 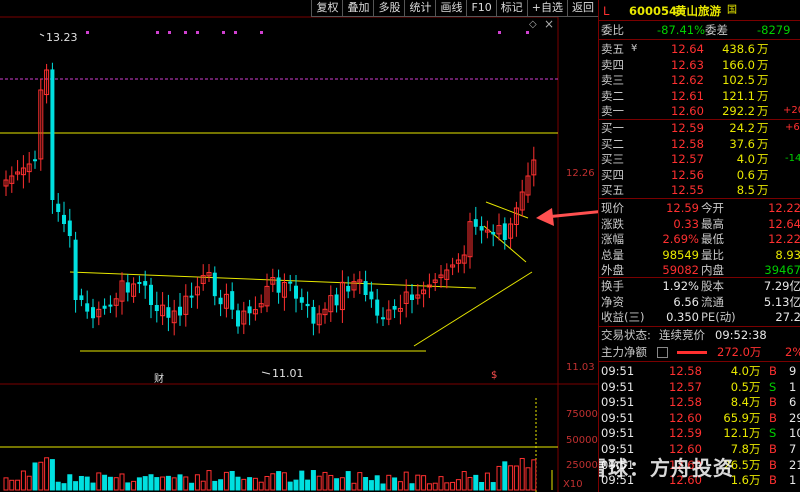 I want to click on tick-time: 09:51, so click(x=618, y=433).